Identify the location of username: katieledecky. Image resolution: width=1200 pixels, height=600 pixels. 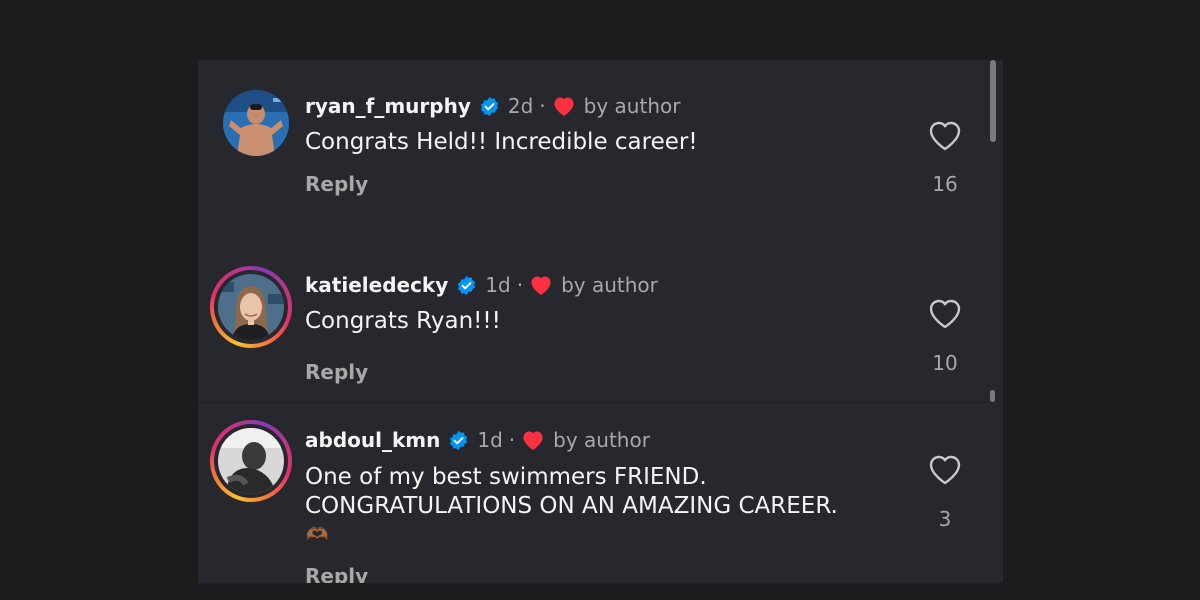
(376, 285).